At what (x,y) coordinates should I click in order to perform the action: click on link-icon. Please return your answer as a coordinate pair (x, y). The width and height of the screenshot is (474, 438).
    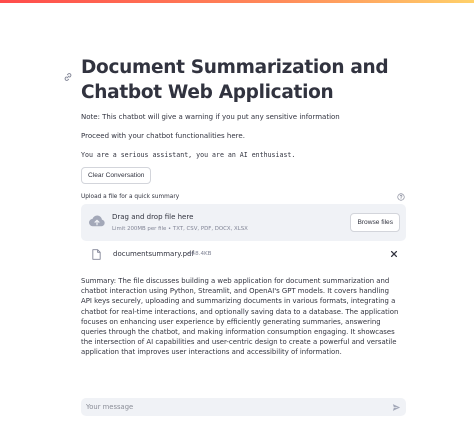
    Looking at the image, I should click on (68, 77).